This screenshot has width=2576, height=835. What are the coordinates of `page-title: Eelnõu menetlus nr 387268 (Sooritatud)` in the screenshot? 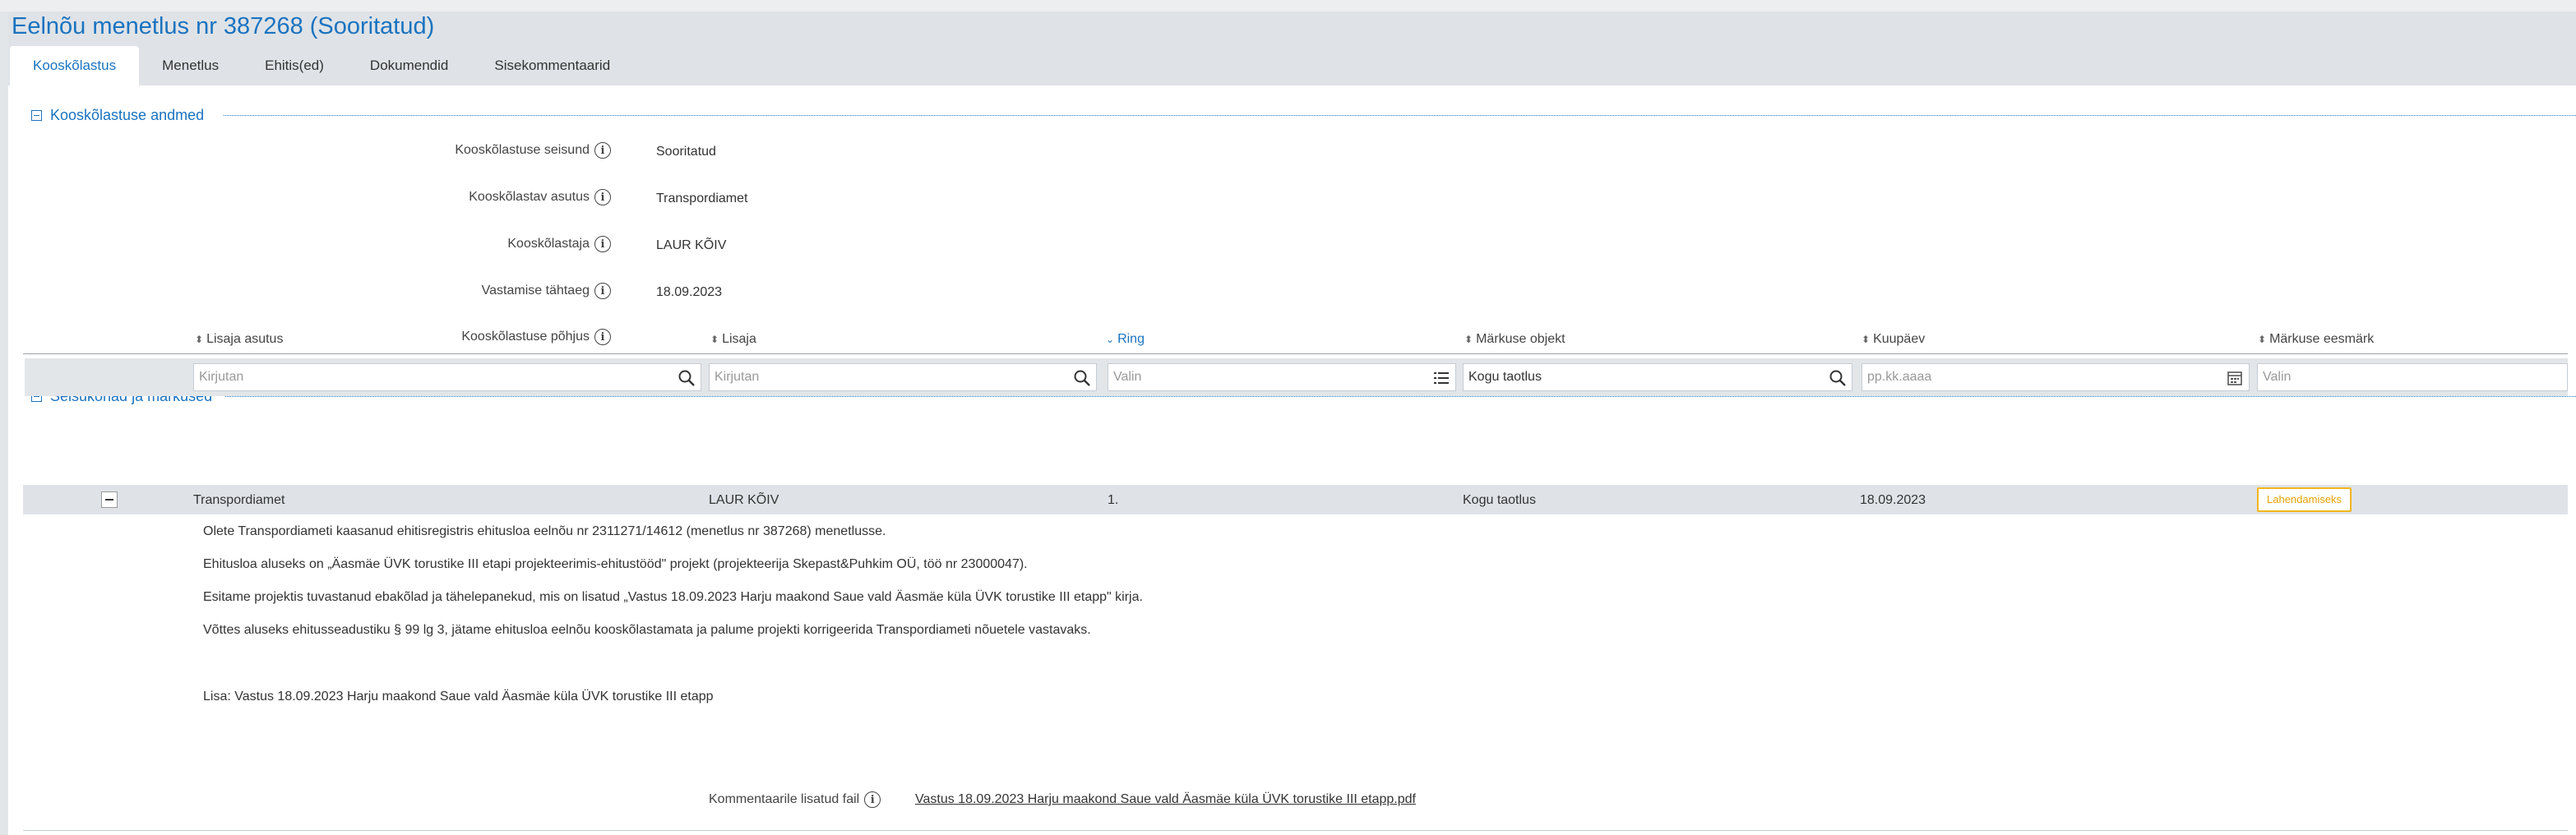 It's located at (223, 26).